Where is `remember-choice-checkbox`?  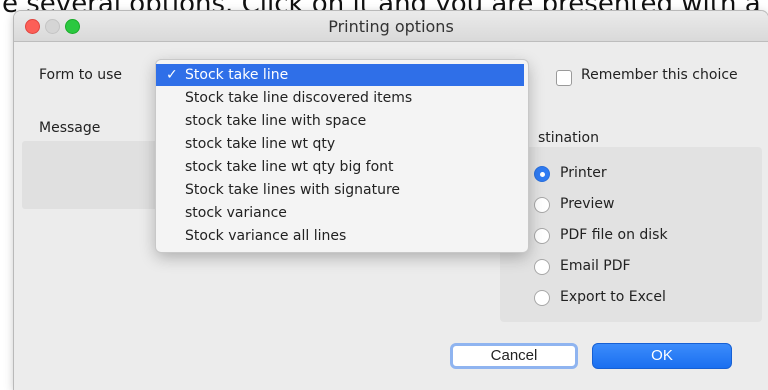
remember-choice-checkbox is located at coordinates (564, 78).